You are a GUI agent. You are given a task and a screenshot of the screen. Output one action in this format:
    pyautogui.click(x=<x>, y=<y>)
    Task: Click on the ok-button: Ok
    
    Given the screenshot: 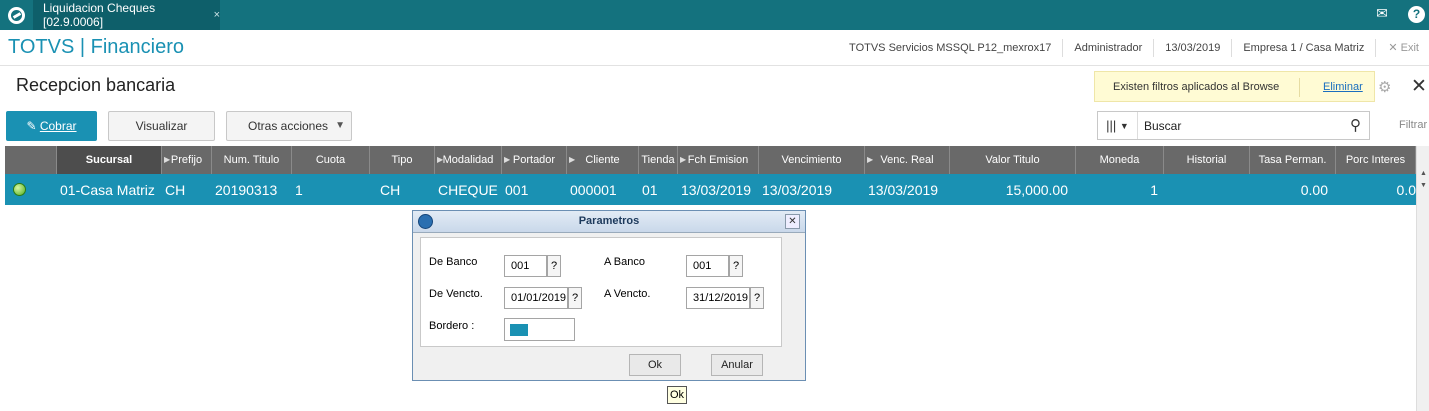 What is the action you would take?
    pyautogui.click(x=655, y=365)
    